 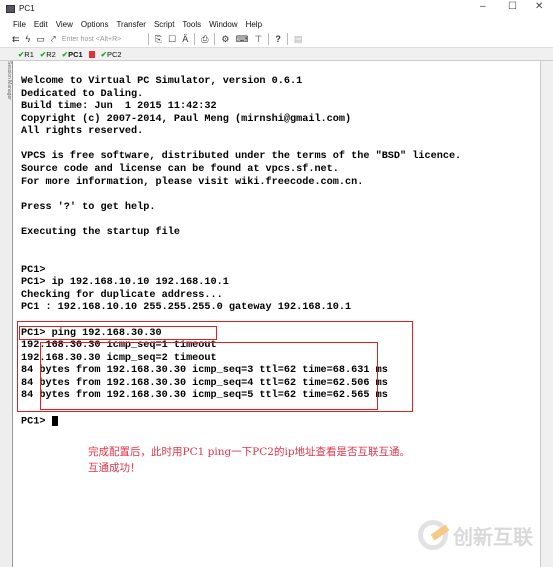 What do you see at coordinates (276, 54) in the screenshot?
I see `session-tabs: ✔R1 ✔R2 ✔PC1 ✔PC2` at bounding box center [276, 54].